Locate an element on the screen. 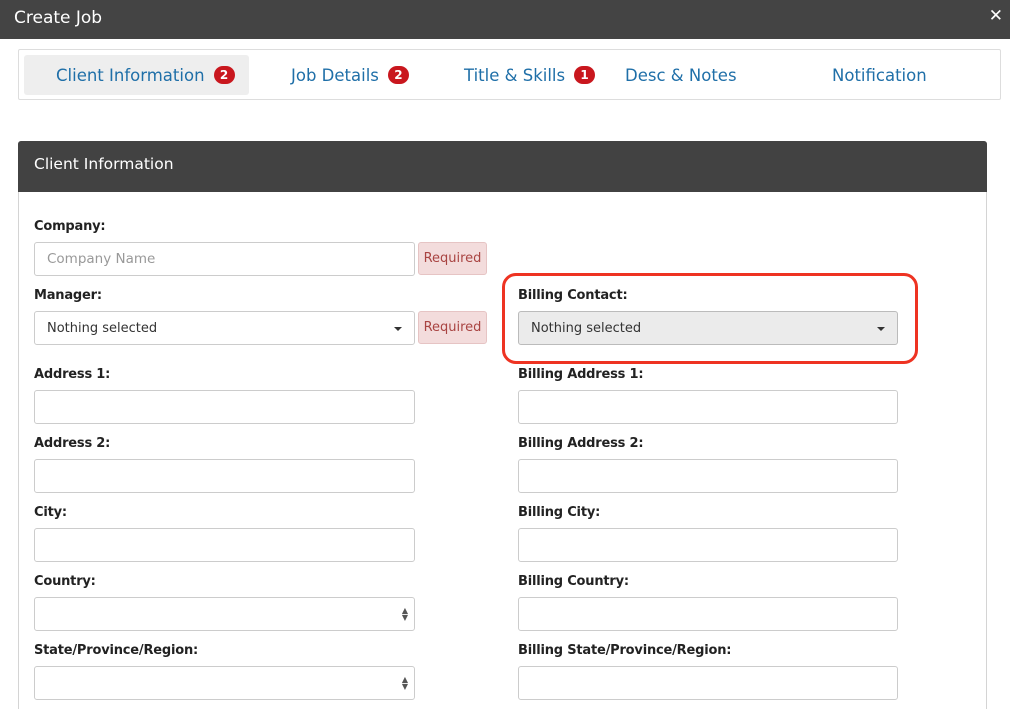  billing-state-label: Billing State/Province/Region: is located at coordinates (625, 650).